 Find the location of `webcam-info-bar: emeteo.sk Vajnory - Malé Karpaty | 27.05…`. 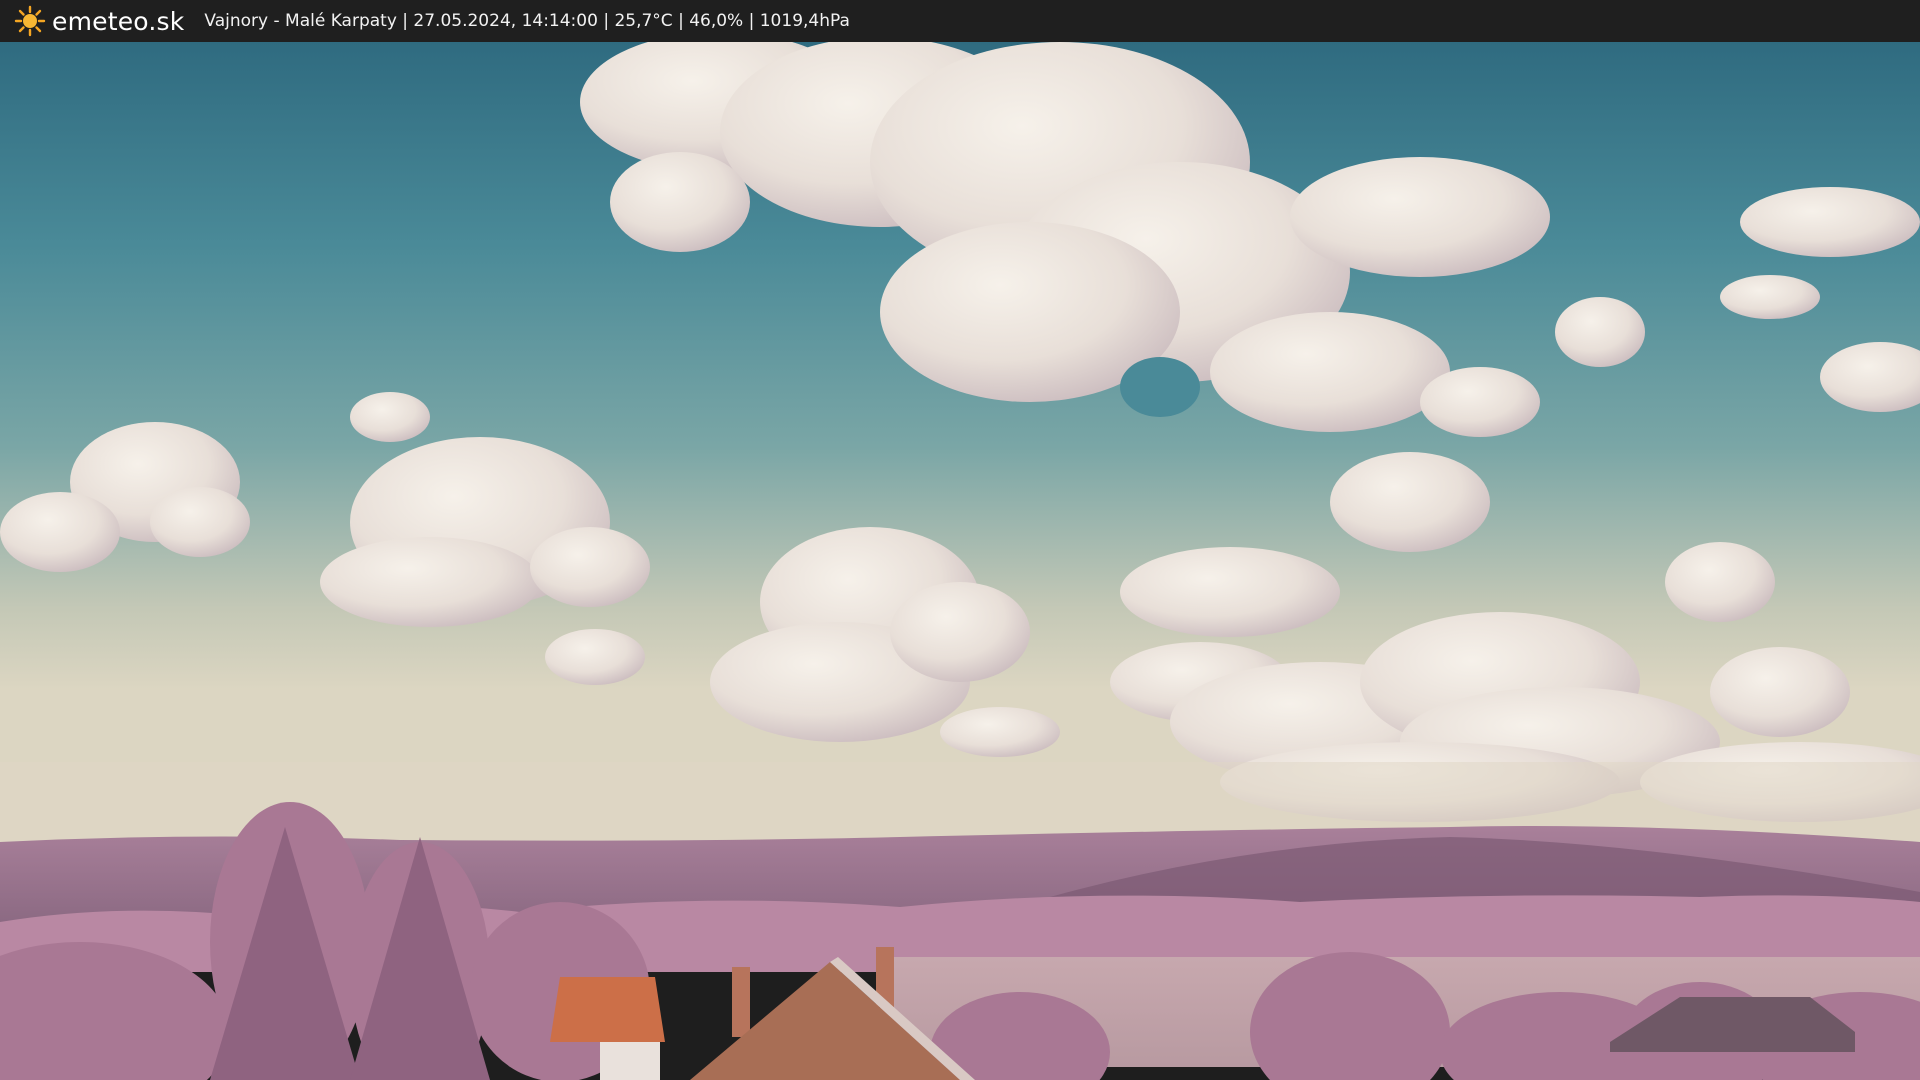

webcam-info-bar: emeteo.sk Vajnory - Malé Karpaty | 27.05… is located at coordinates (960, 21).